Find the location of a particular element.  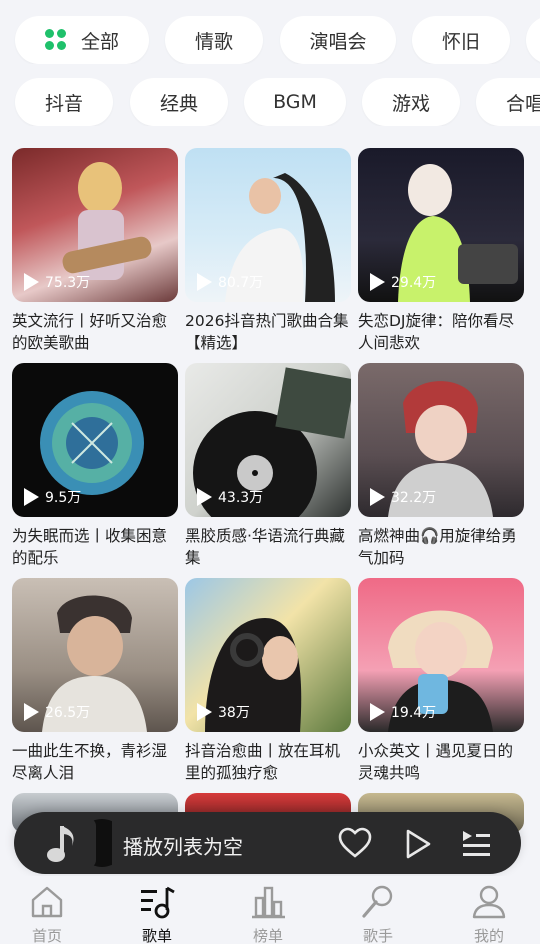

play-count: 32.2万 is located at coordinates (403, 497).